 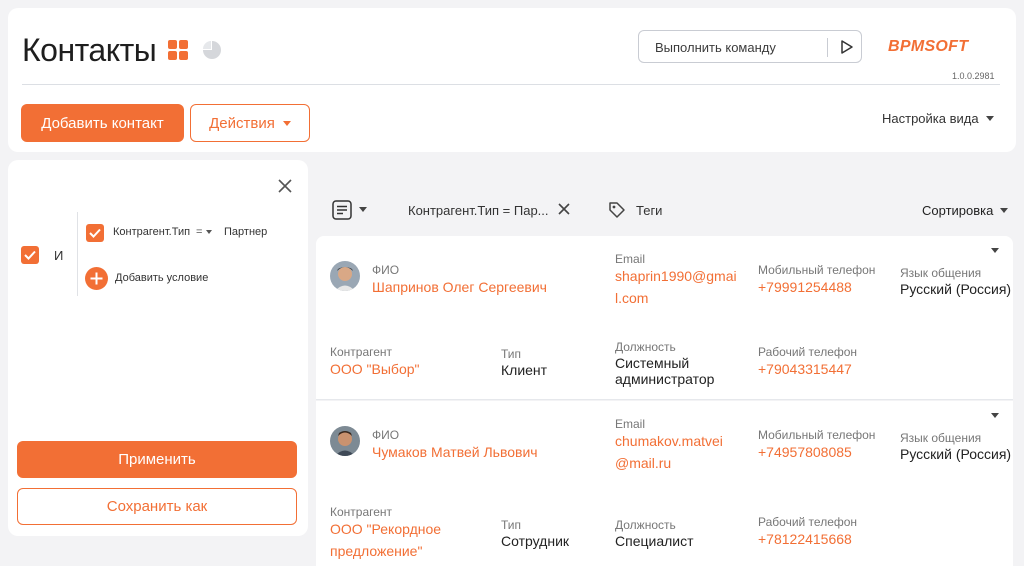 What do you see at coordinates (178, 50) in the screenshot?
I see `grid-view-icon` at bounding box center [178, 50].